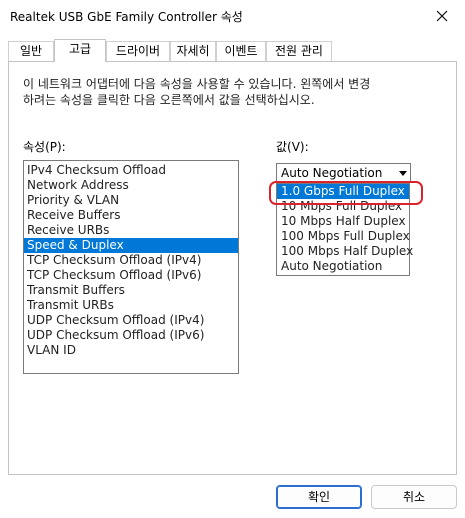 This screenshot has height=518, width=465. What do you see at coordinates (31, 51) in the screenshot?
I see `tab-general: 일반` at bounding box center [31, 51].